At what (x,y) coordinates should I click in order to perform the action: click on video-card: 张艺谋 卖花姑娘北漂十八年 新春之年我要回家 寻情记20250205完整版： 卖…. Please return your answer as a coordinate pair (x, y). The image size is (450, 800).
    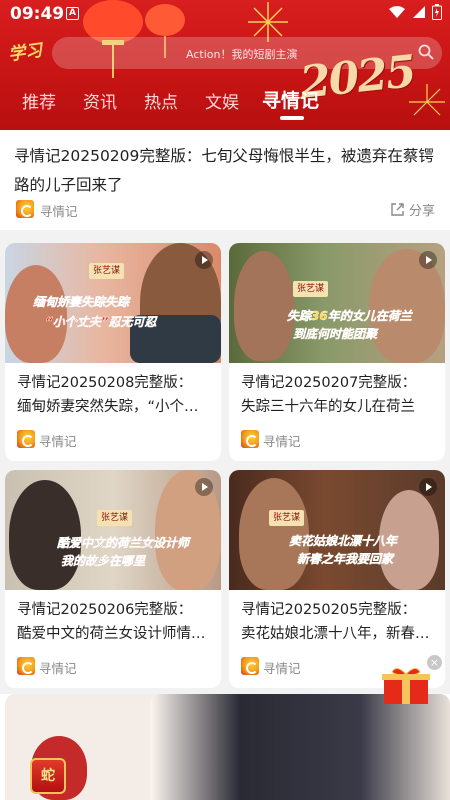
    Looking at the image, I should click on (337, 579).